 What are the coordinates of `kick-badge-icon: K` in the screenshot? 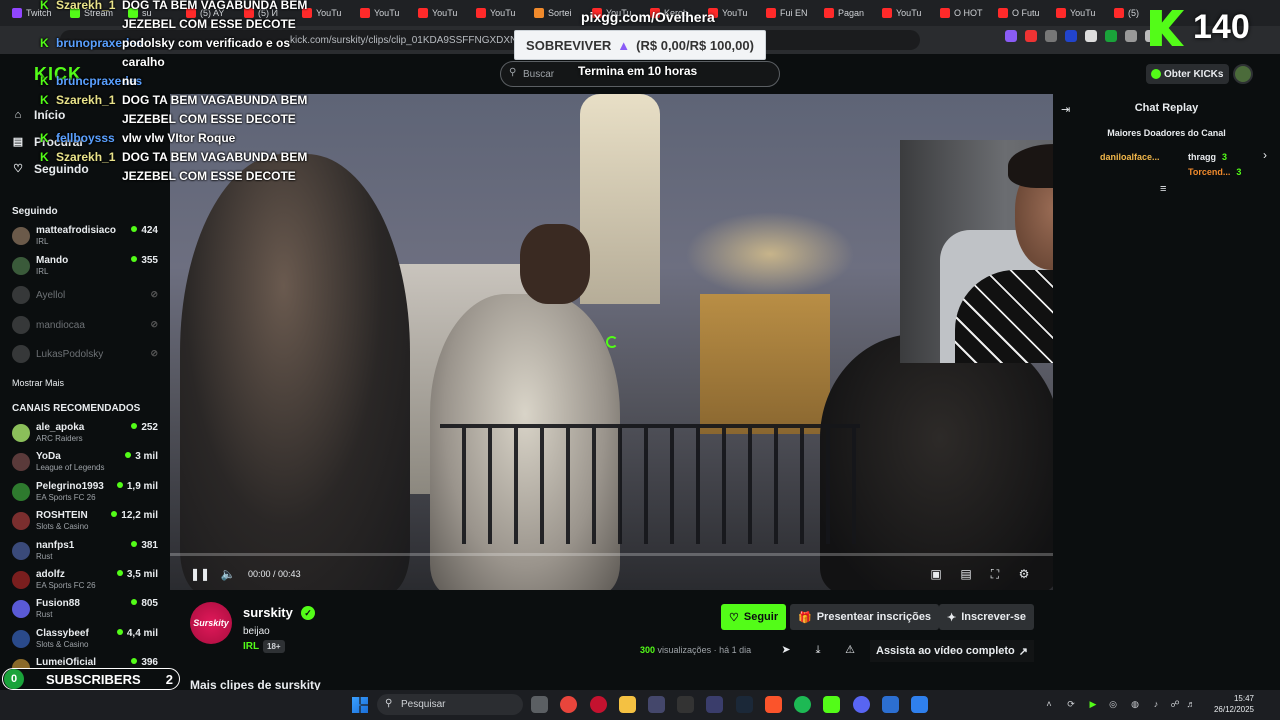 It's located at (44, 43).